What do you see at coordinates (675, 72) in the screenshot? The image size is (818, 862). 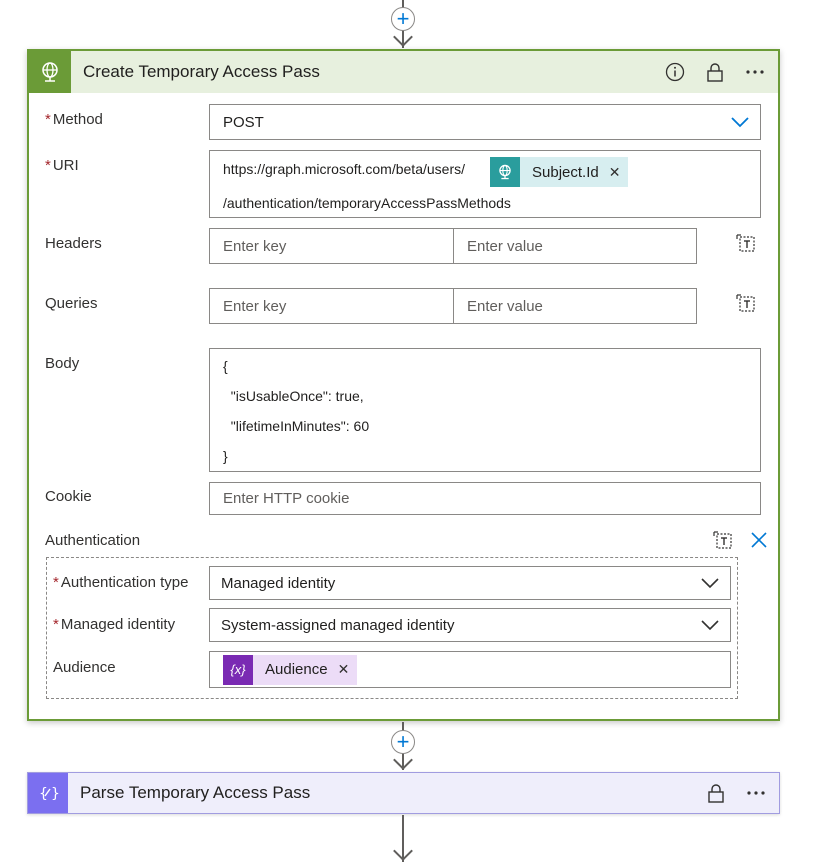 I see `info-icon` at bounding box center [675, 72].